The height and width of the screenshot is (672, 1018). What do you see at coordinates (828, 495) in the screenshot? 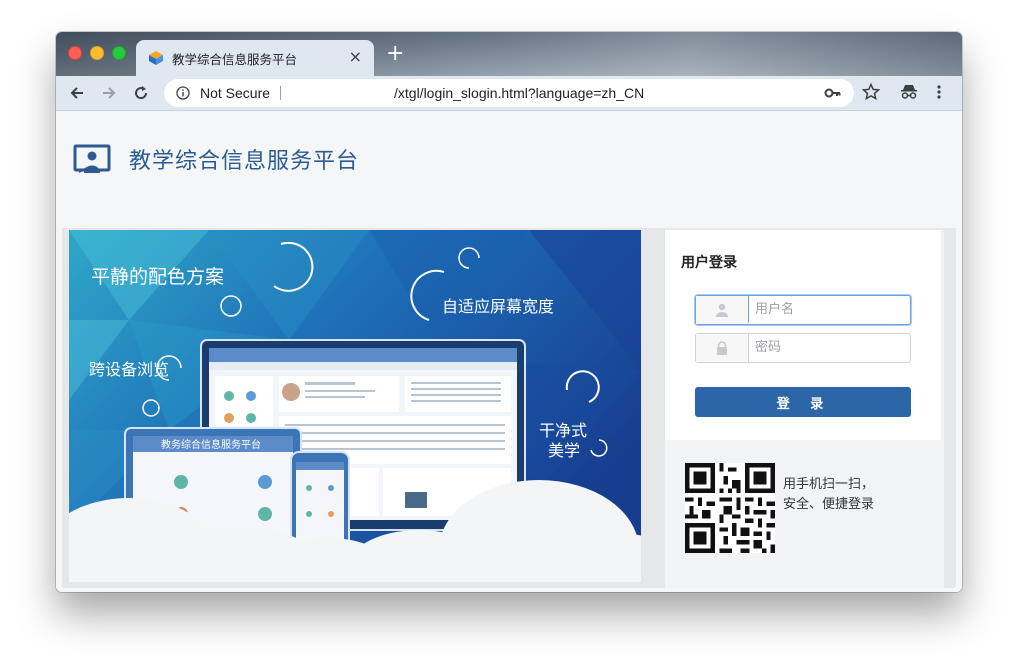
I see `qr-caption: 用手机扫一扫， 安全、便捷登录` at bounding box center [828, 495].